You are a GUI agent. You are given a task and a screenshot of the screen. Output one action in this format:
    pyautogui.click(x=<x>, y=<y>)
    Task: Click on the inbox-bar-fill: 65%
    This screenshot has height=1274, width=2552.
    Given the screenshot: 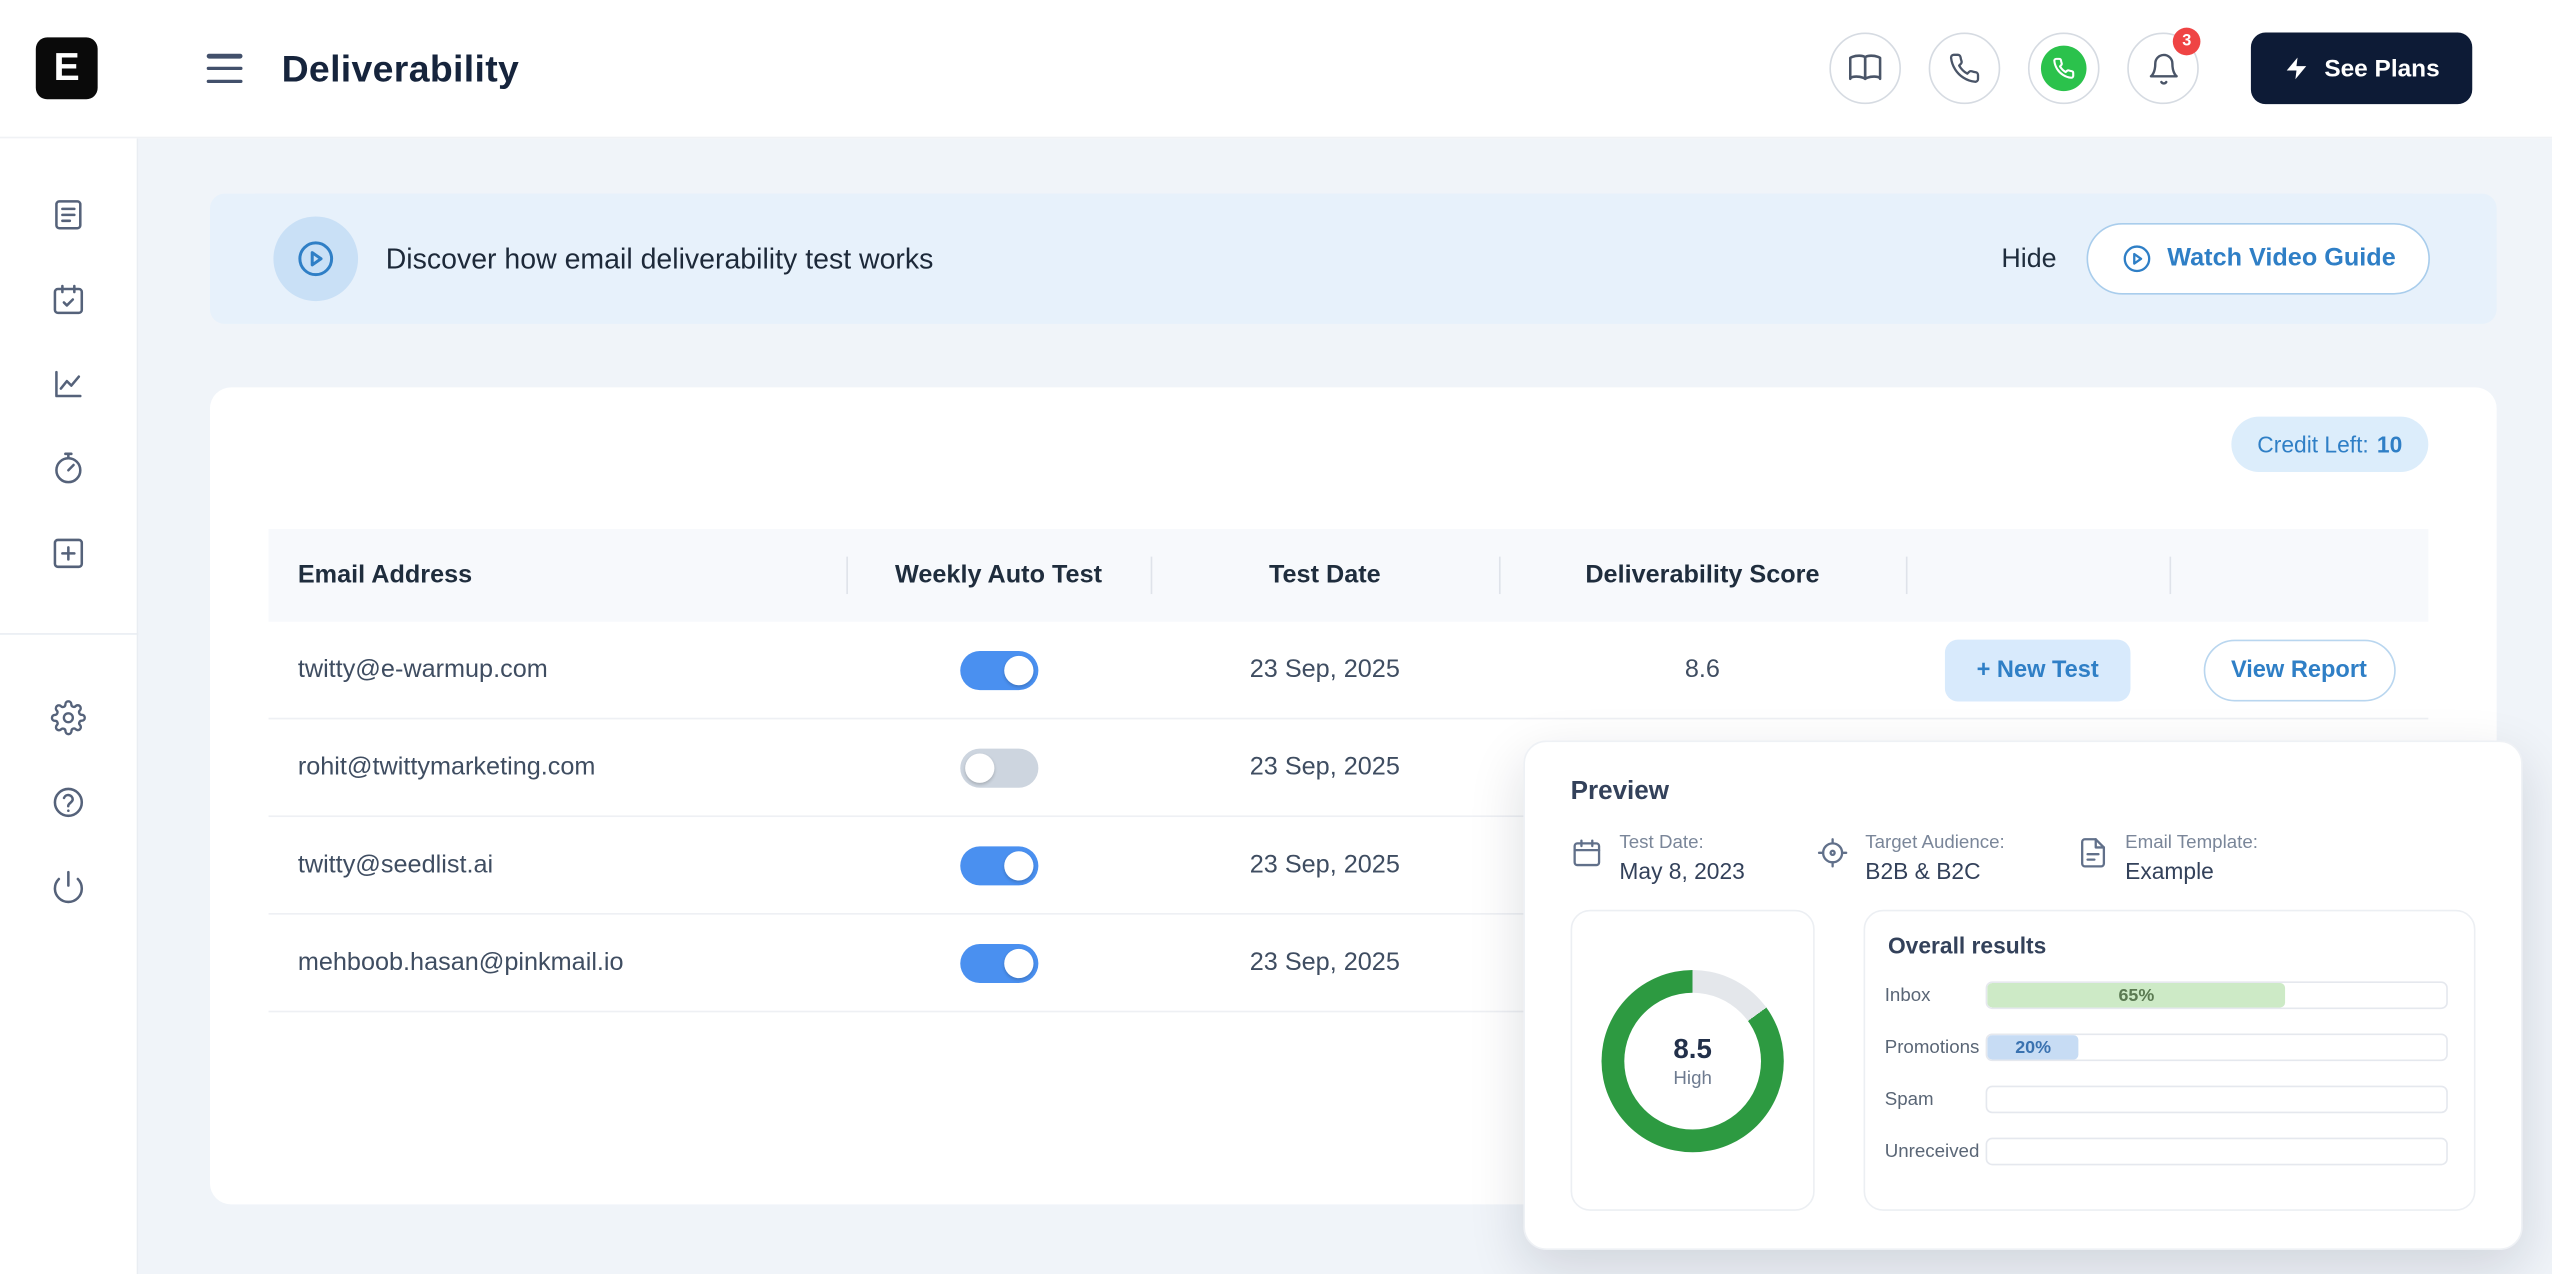 What is the action you would take?
    pyautogui.click(x=2136, y=995)
    